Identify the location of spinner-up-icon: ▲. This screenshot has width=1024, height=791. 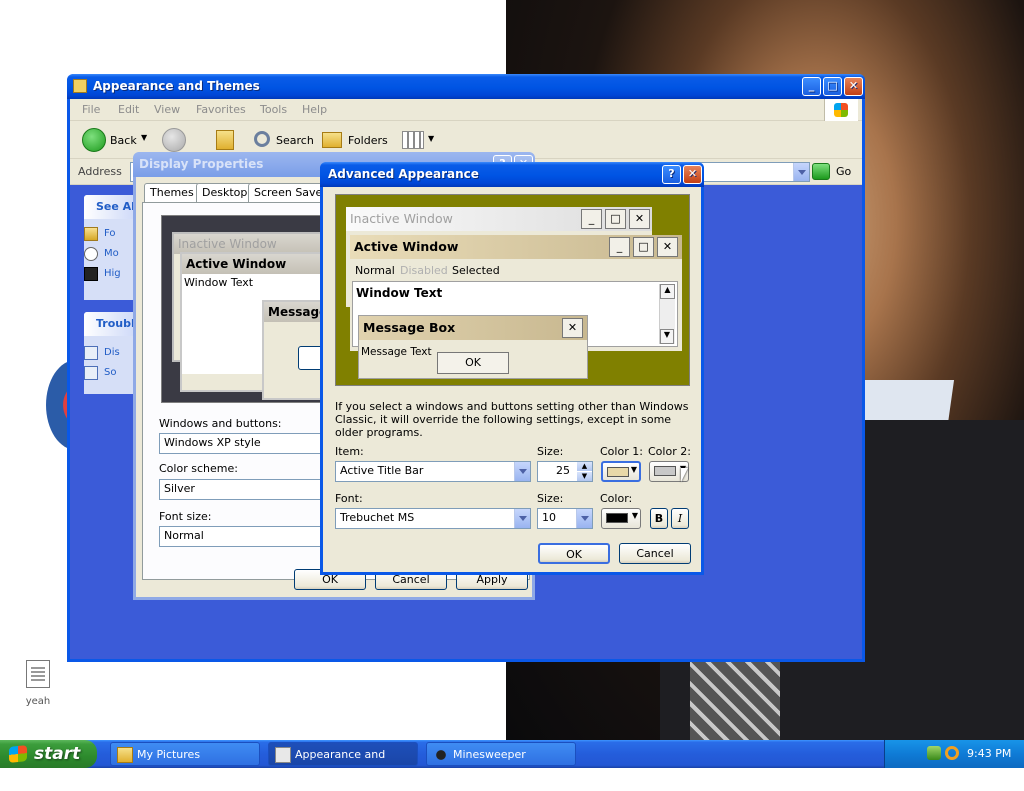
(584, 466).